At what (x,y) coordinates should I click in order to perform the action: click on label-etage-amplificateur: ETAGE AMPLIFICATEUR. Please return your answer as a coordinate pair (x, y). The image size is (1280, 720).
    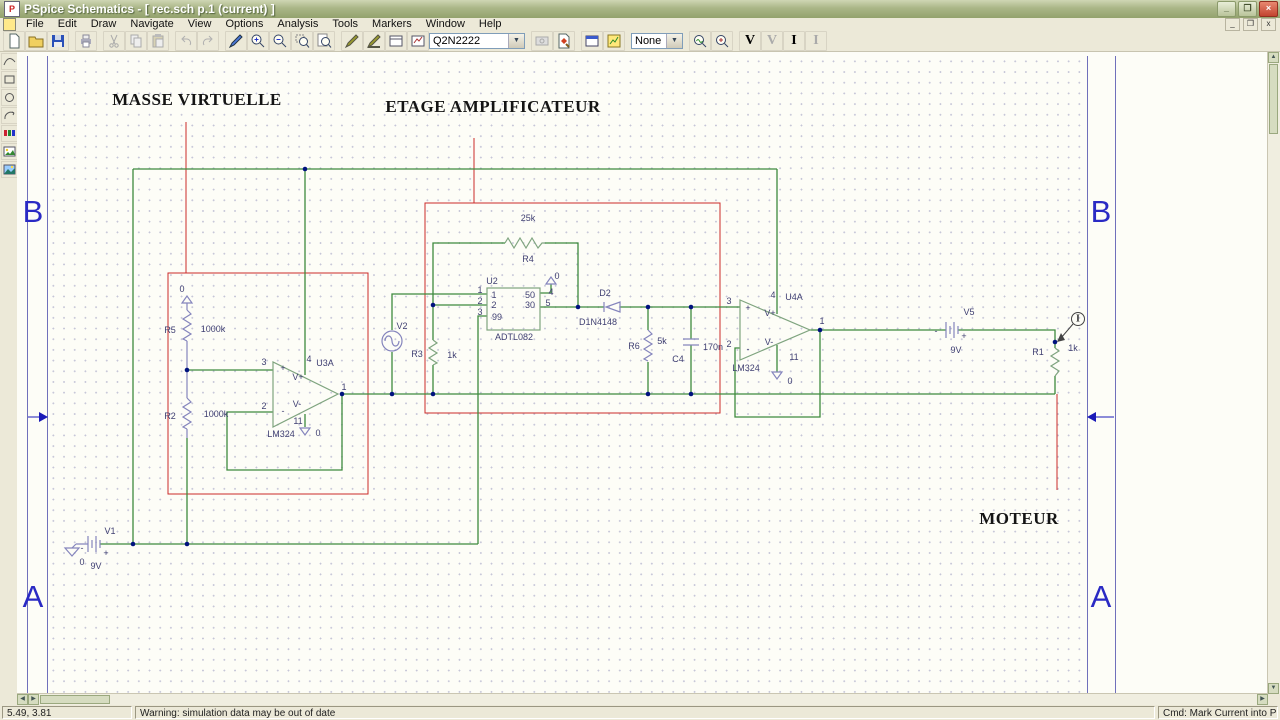
    Looking at the image, I should click on (492, 107).